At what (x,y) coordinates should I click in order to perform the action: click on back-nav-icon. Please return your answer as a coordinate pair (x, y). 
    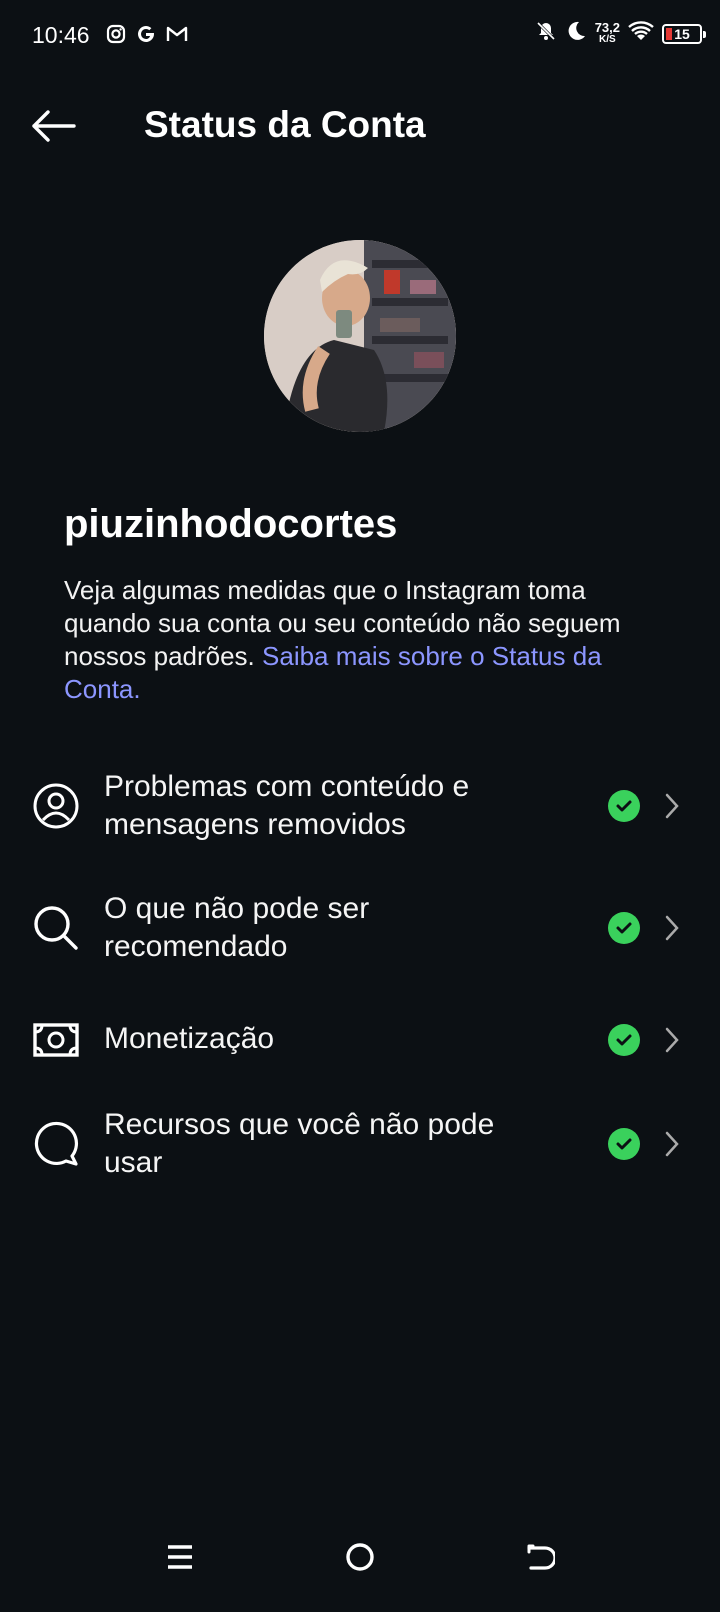
    Looking at the image, I should click on (541, 1557).